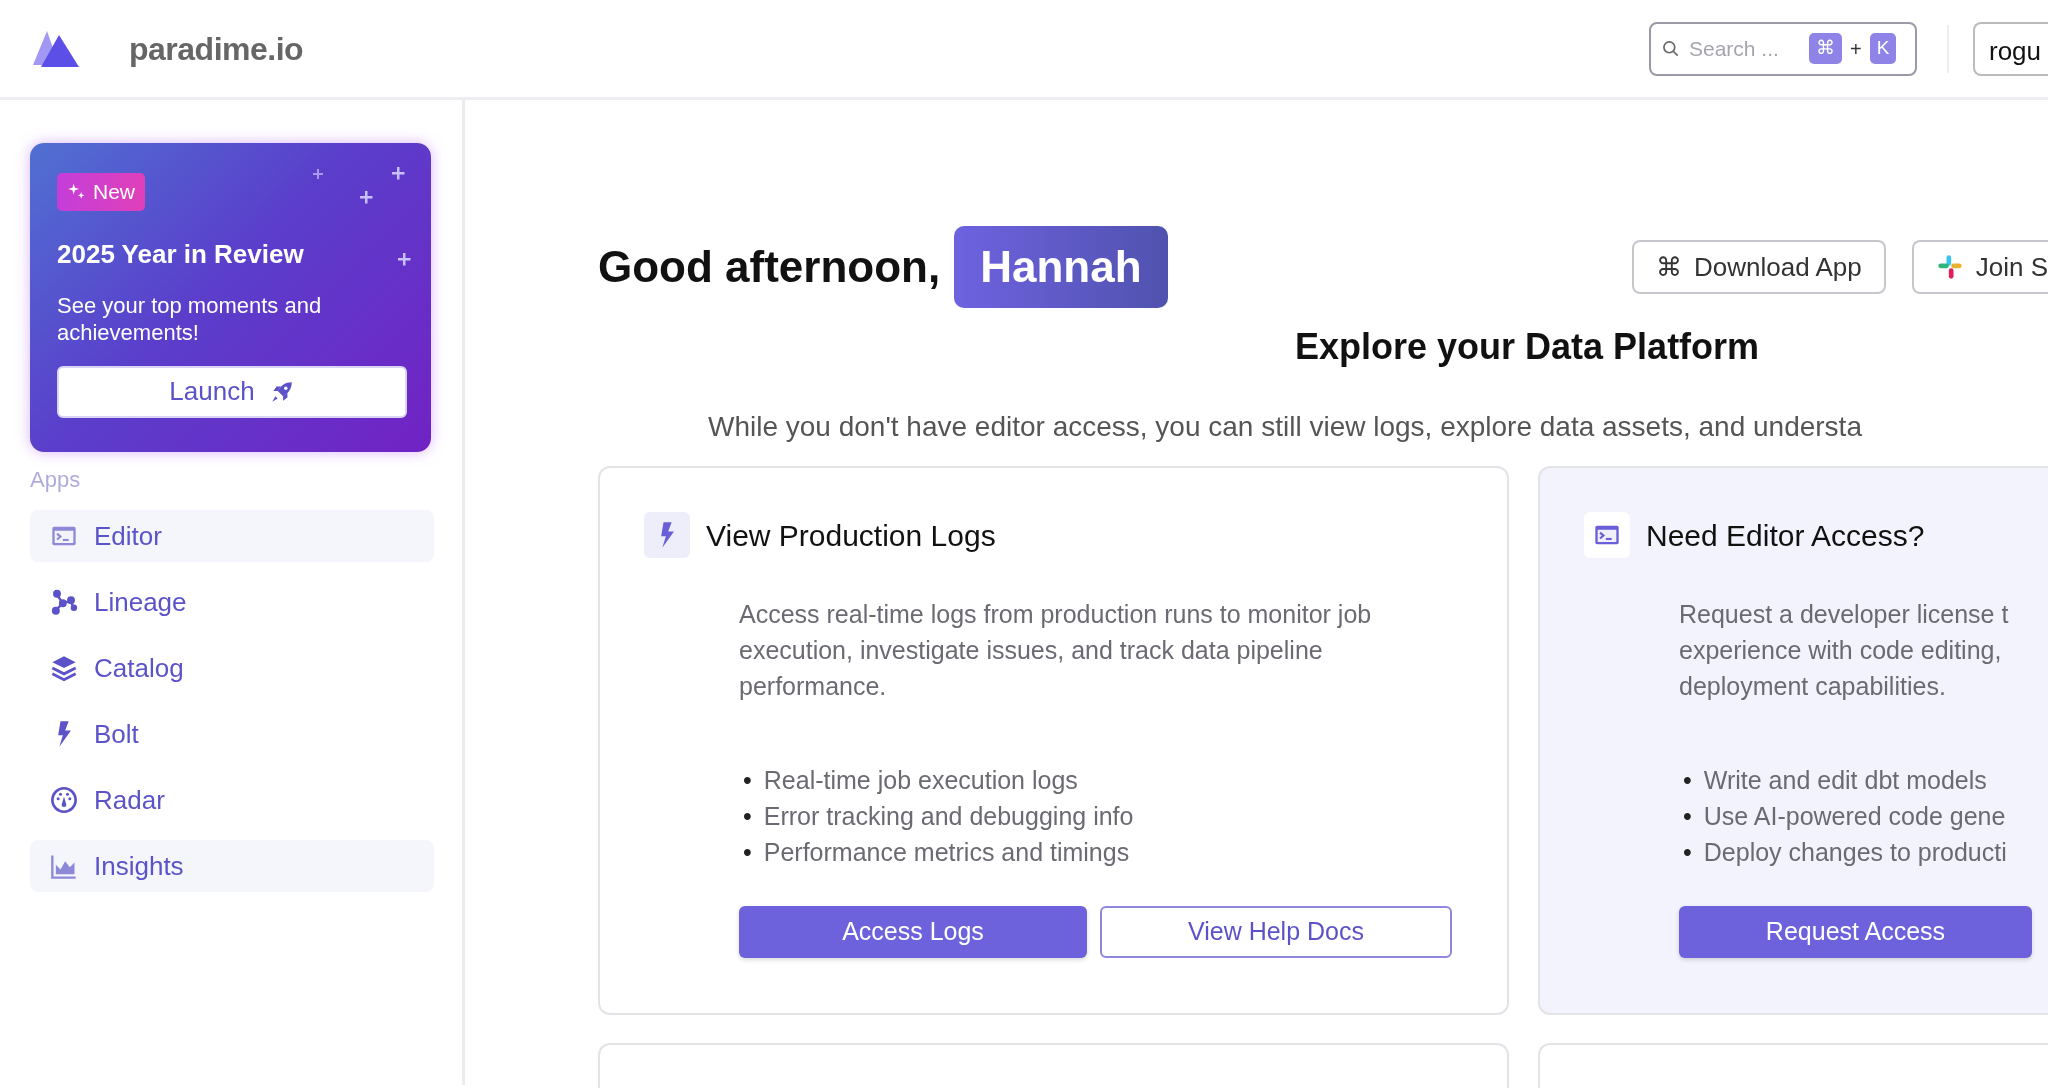  I want to click on search-icon, so click(1671, 48).